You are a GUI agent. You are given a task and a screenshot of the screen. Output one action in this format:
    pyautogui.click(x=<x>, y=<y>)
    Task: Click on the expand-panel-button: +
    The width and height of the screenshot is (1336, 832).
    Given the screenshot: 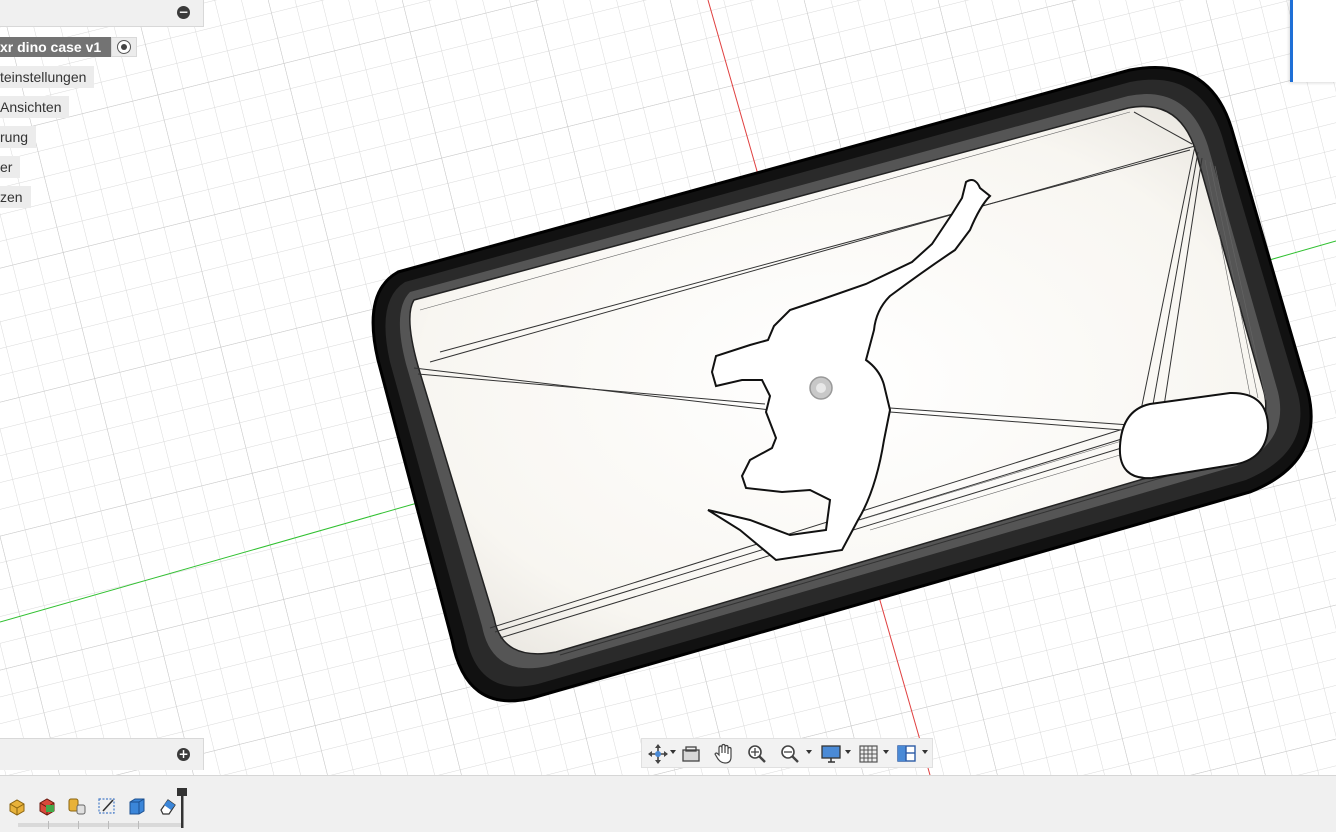 What is the action you would take?
    pyautogui.click(x=183, y=754)
    